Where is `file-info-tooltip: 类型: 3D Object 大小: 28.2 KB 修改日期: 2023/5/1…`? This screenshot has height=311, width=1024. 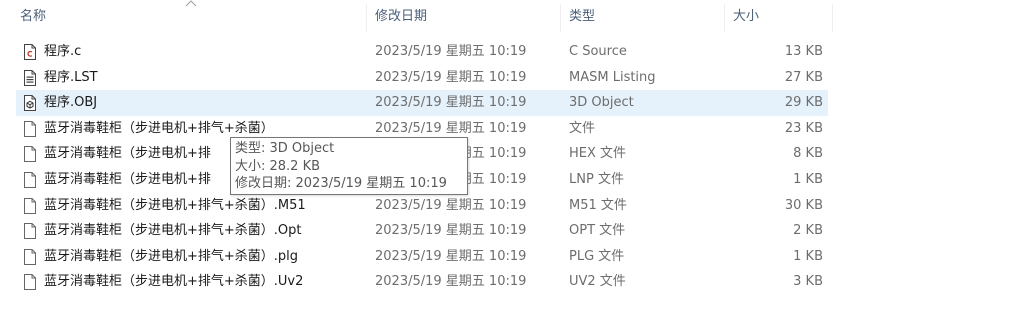
file-info-tooltip: 类型: 3D Object 大小: 28.2 KB 修改日期: 2023/5/1… is located at coordinates (349, 166).